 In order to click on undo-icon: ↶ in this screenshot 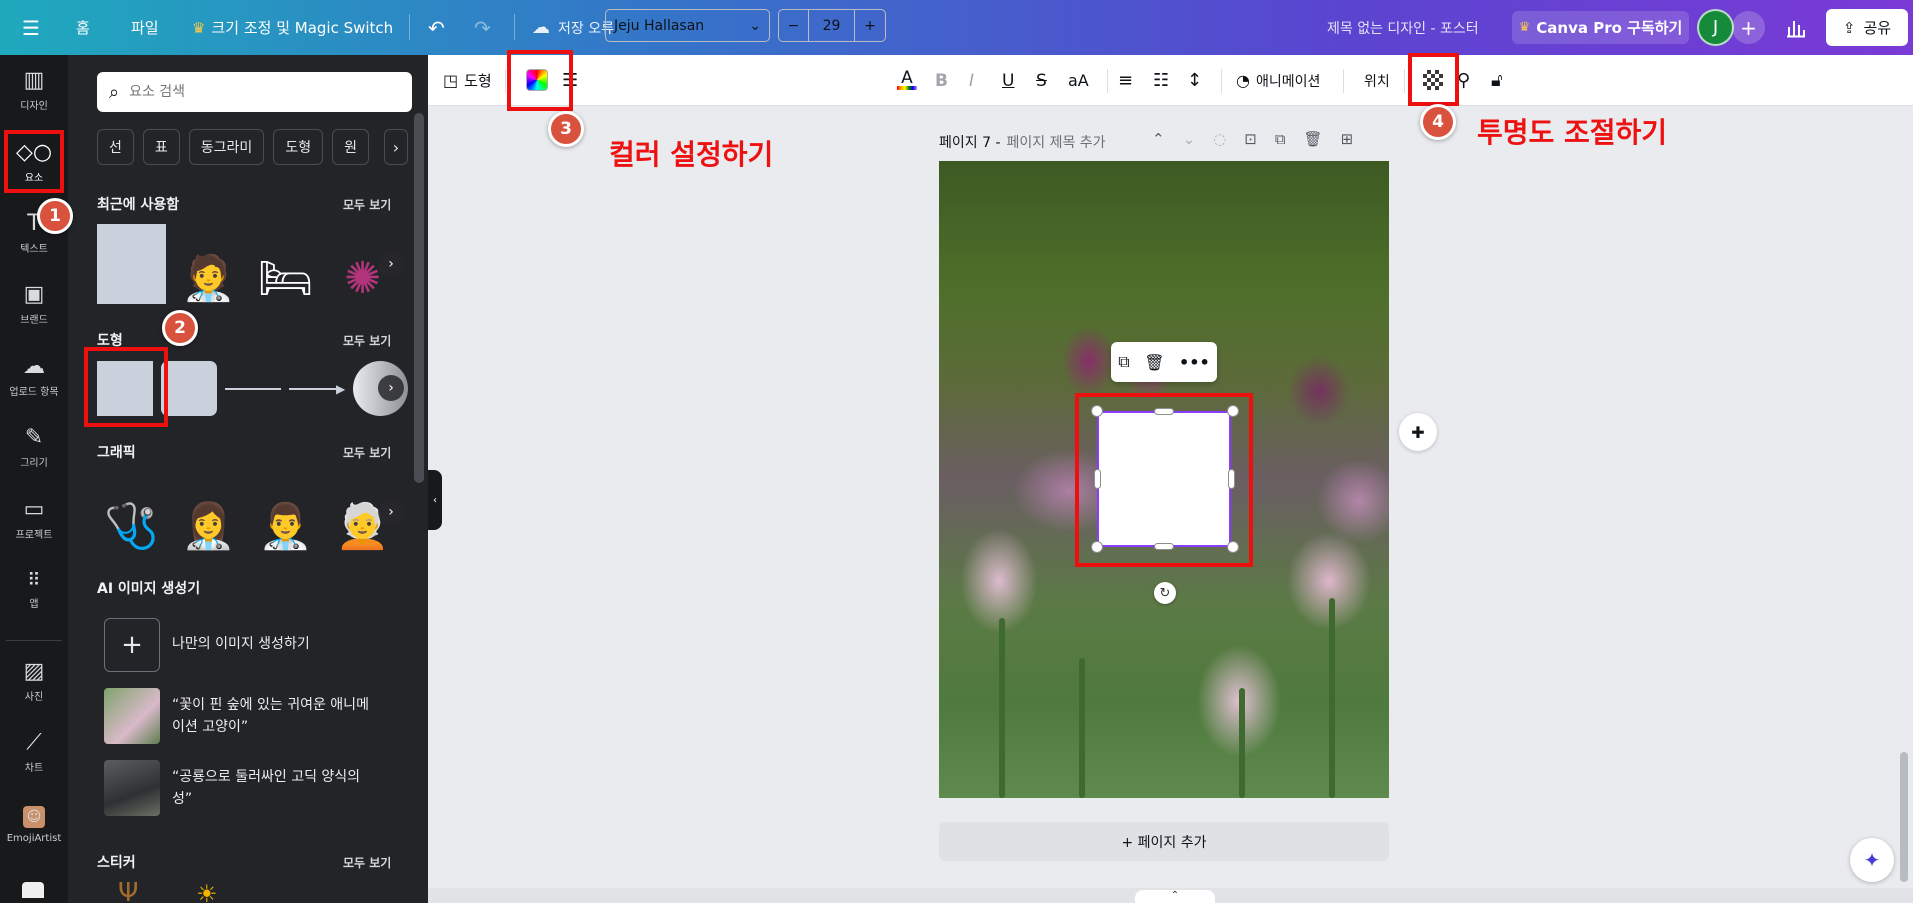, I will do `click(436, 27)`.